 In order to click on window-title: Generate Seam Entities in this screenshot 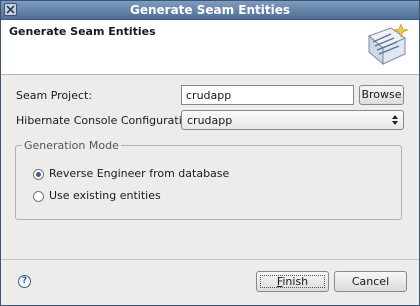, I will do `click(210, 10)`.